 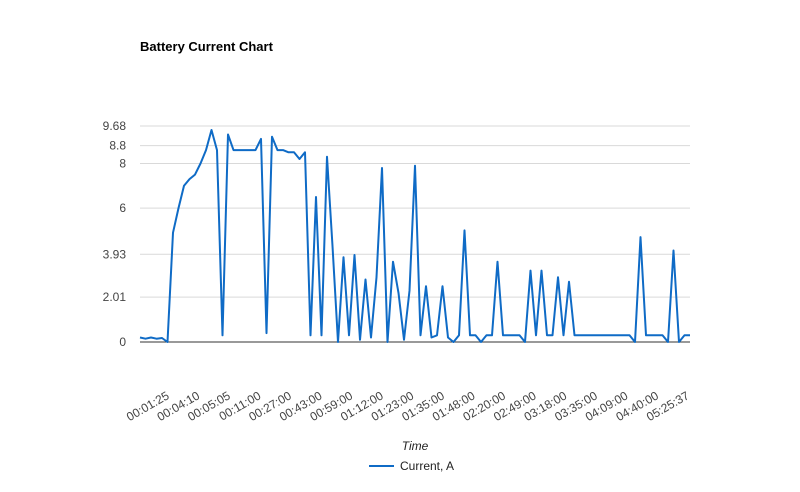 What do you see at coordinates (122, 342) in the screenshot?
I see `y-tick-label: 0` at bounding box center [122, 342].